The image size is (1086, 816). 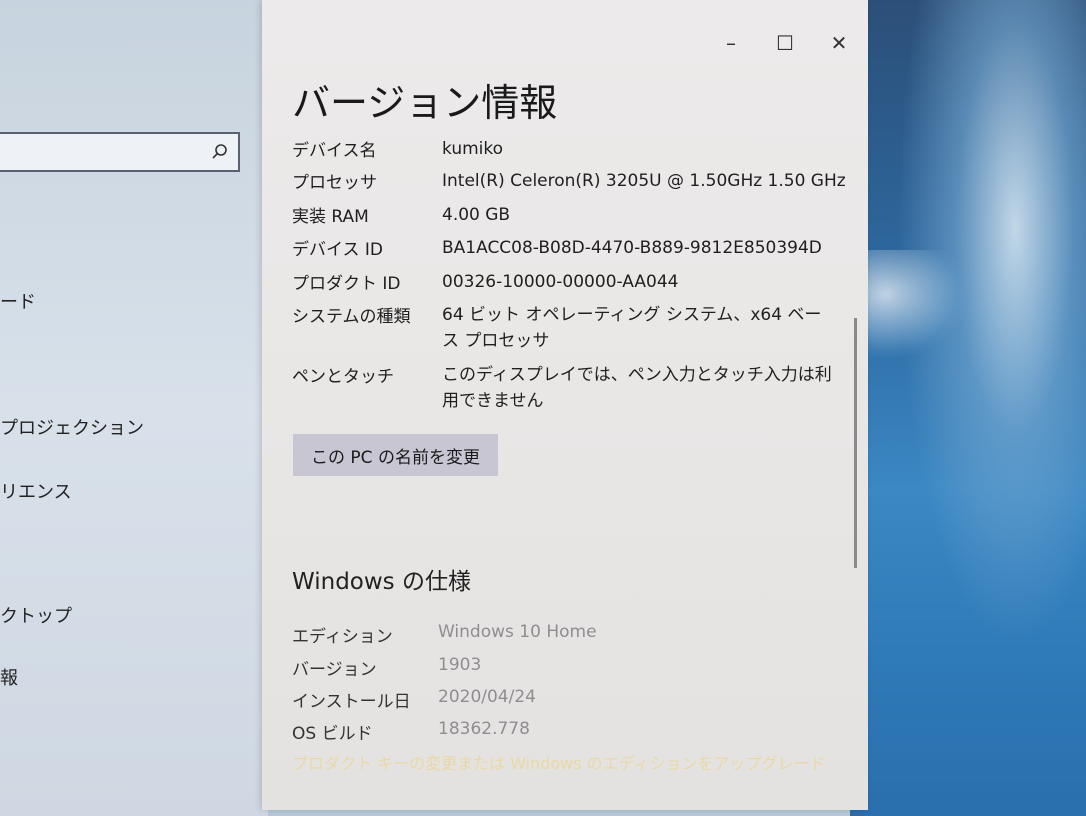 I want to click on spec-label: プロセッサ, so click(x=334, y=183).